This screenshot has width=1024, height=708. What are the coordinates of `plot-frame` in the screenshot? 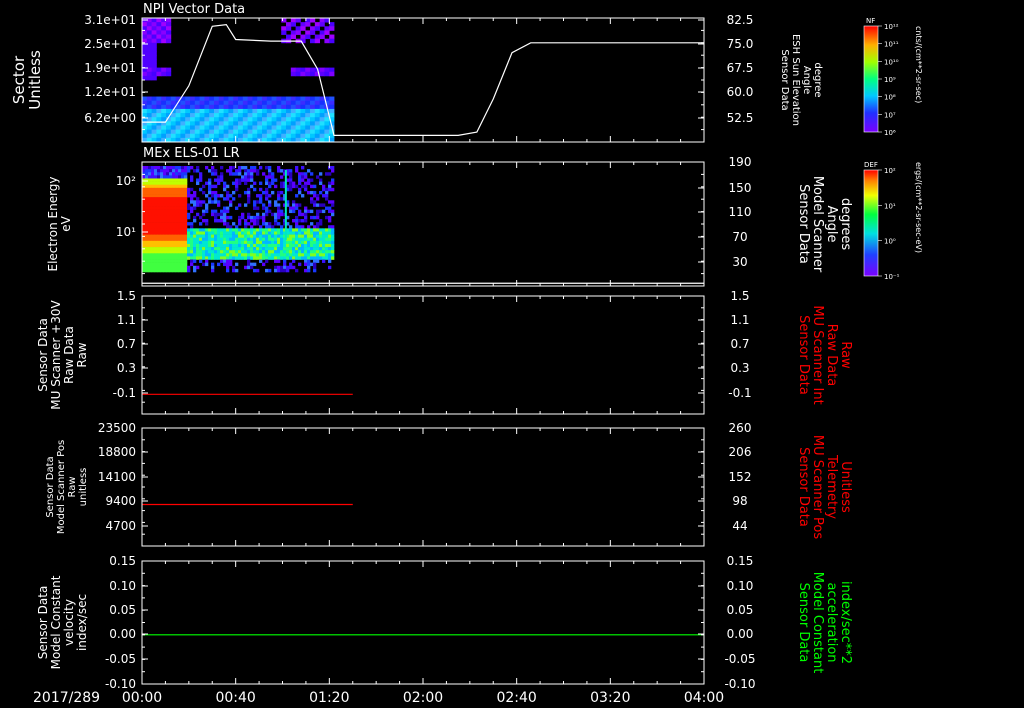 It's located at (423, 487).